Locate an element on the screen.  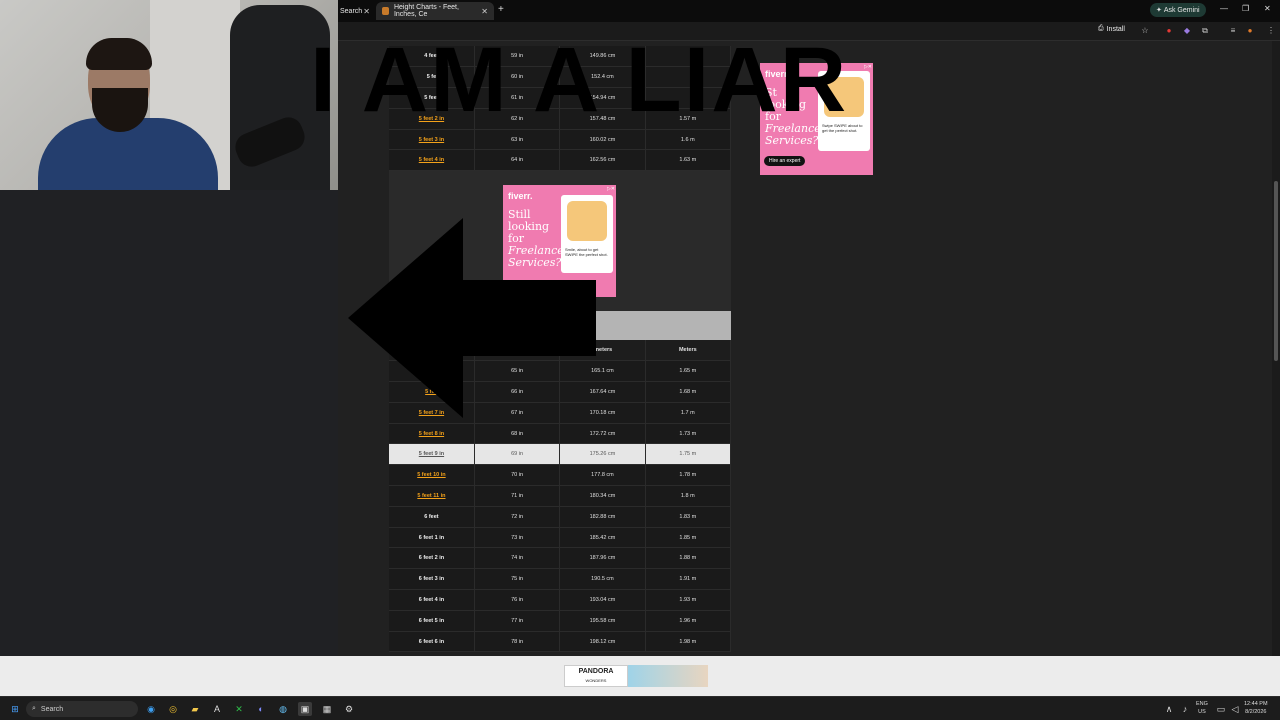
steam-icon: ◍ is located at coordinates (283, 709).